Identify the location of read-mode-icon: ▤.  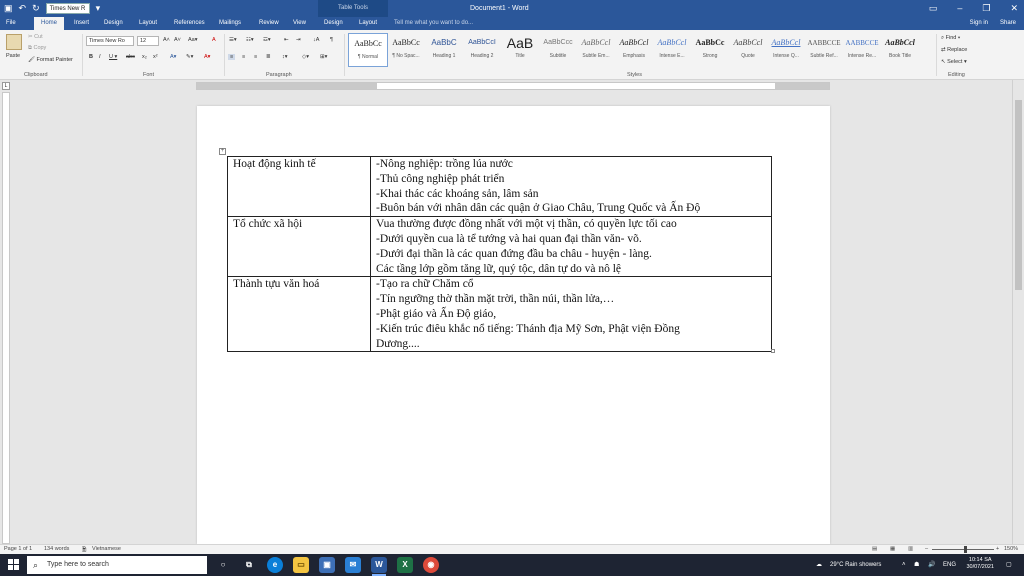
(874, 549).